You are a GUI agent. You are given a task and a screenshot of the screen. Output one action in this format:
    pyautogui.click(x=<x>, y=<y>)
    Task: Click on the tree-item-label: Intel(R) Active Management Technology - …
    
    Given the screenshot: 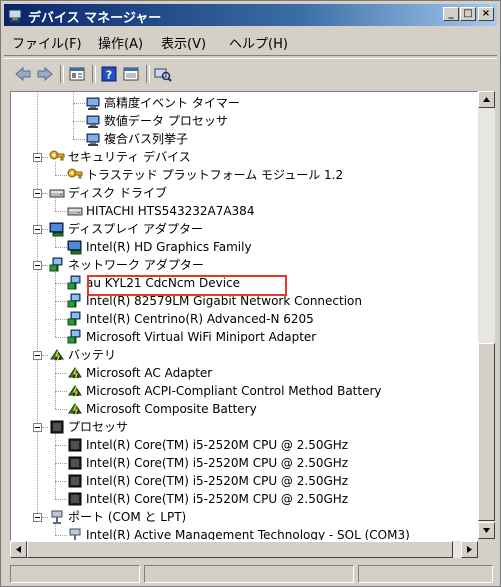 What is the action you would take?
    pyautogui.click(x=248, y=534)
    